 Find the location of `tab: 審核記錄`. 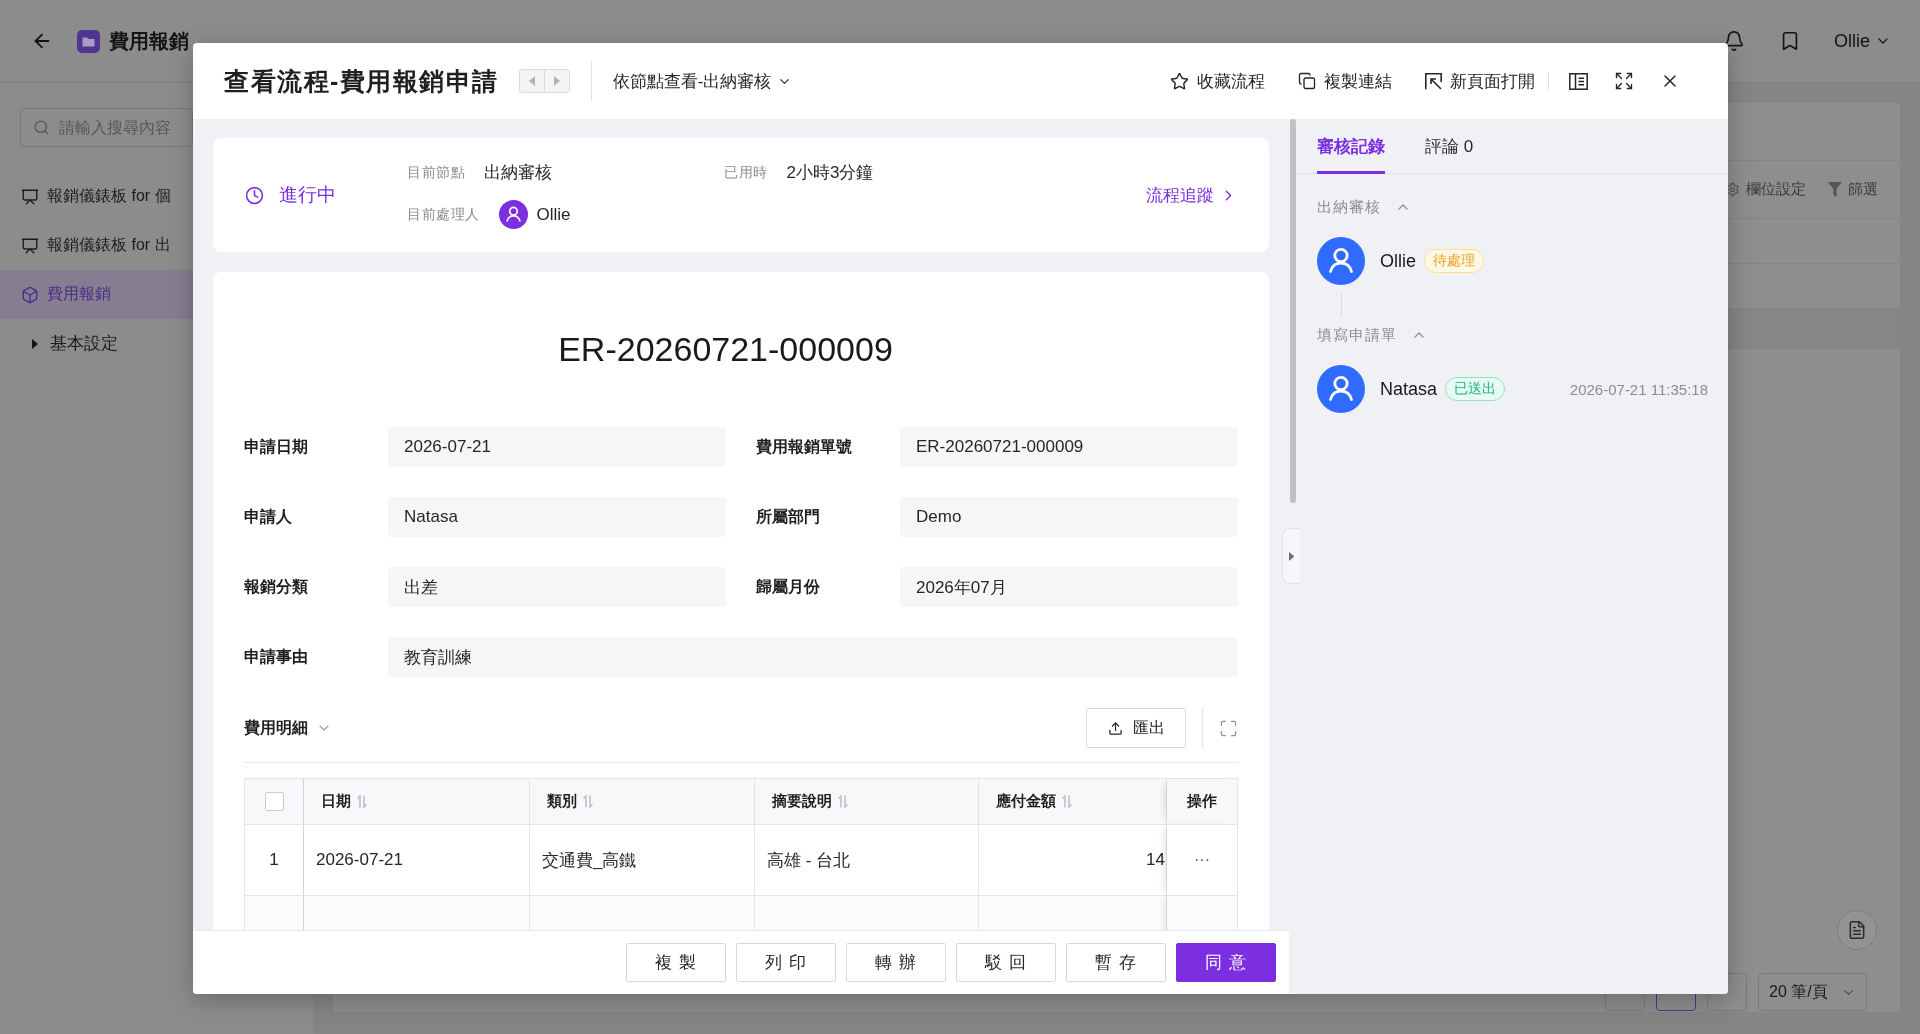

tab: 審核記錄 is located at coordinates (1351, 146).